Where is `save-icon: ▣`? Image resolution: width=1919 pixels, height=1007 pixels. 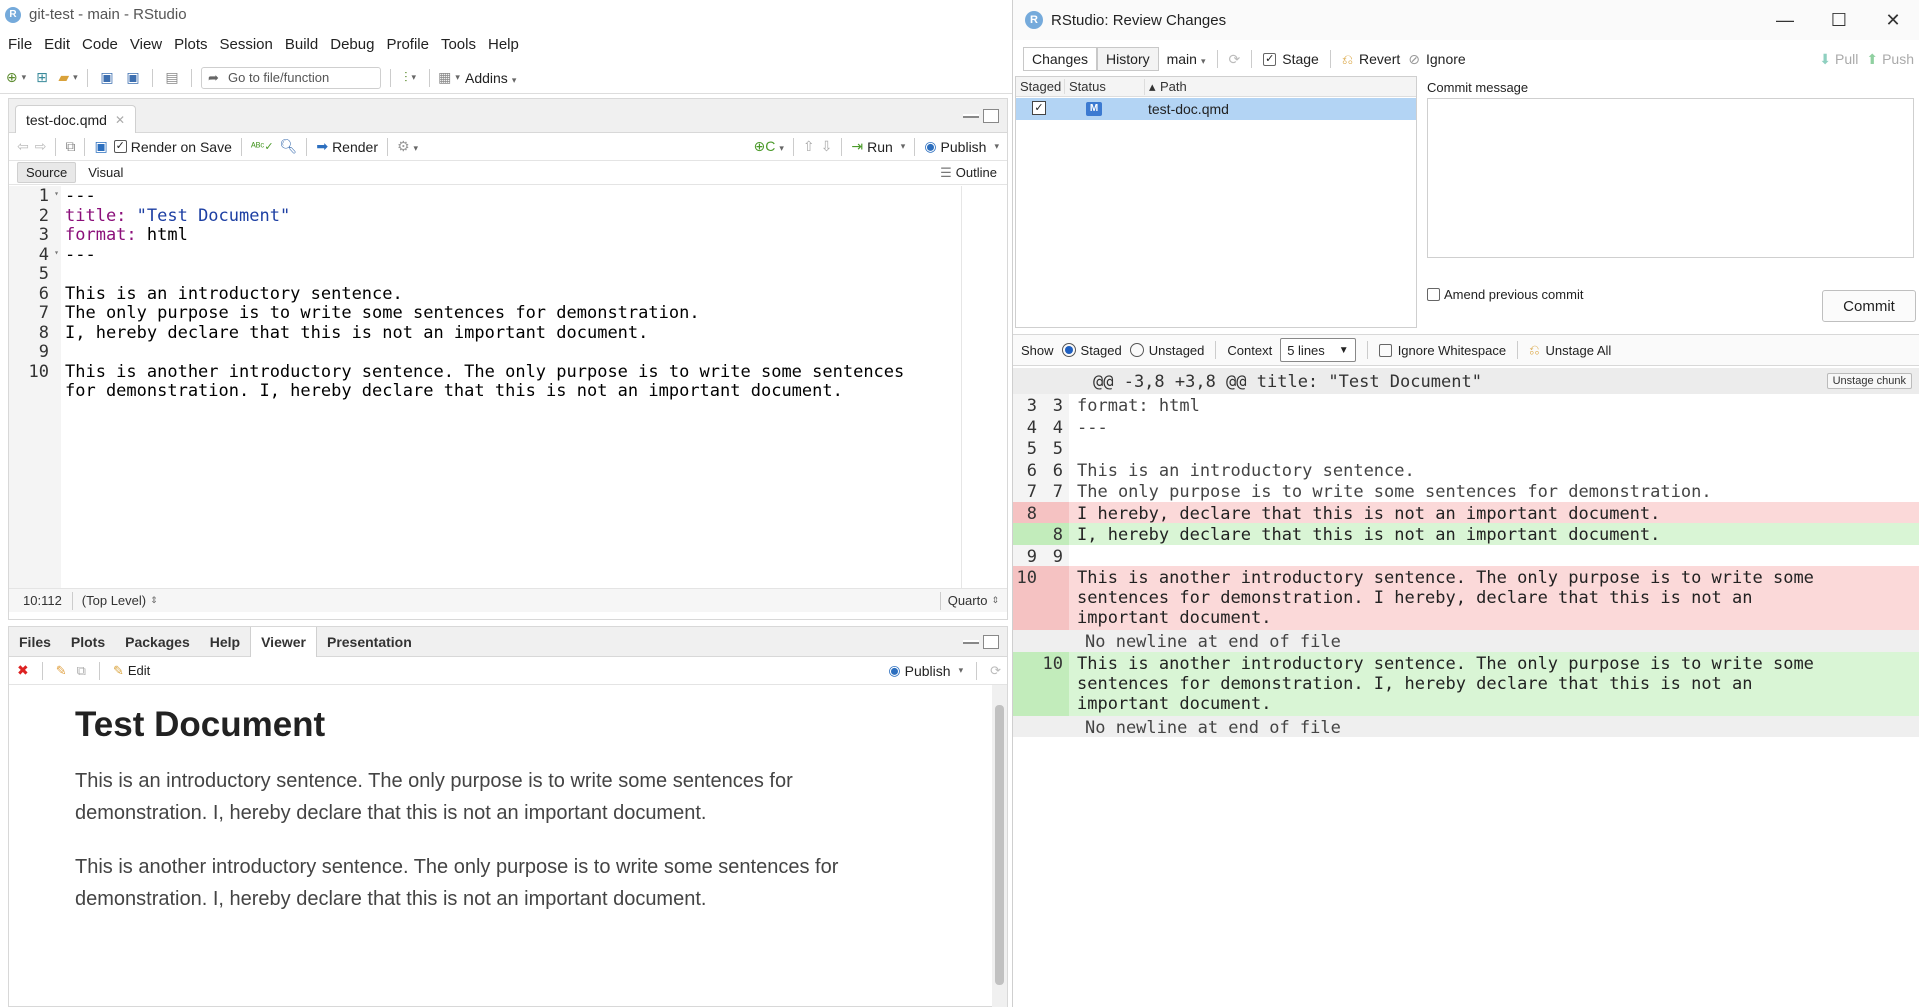
save-icon: ▣ is located at coordinates (107, 78).